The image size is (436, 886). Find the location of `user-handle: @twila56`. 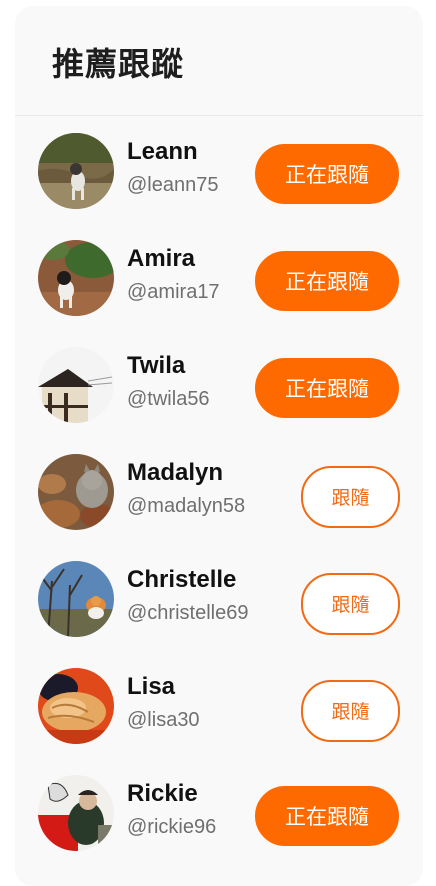

user-handle: @twila56 is located at coordinates (168, 399).